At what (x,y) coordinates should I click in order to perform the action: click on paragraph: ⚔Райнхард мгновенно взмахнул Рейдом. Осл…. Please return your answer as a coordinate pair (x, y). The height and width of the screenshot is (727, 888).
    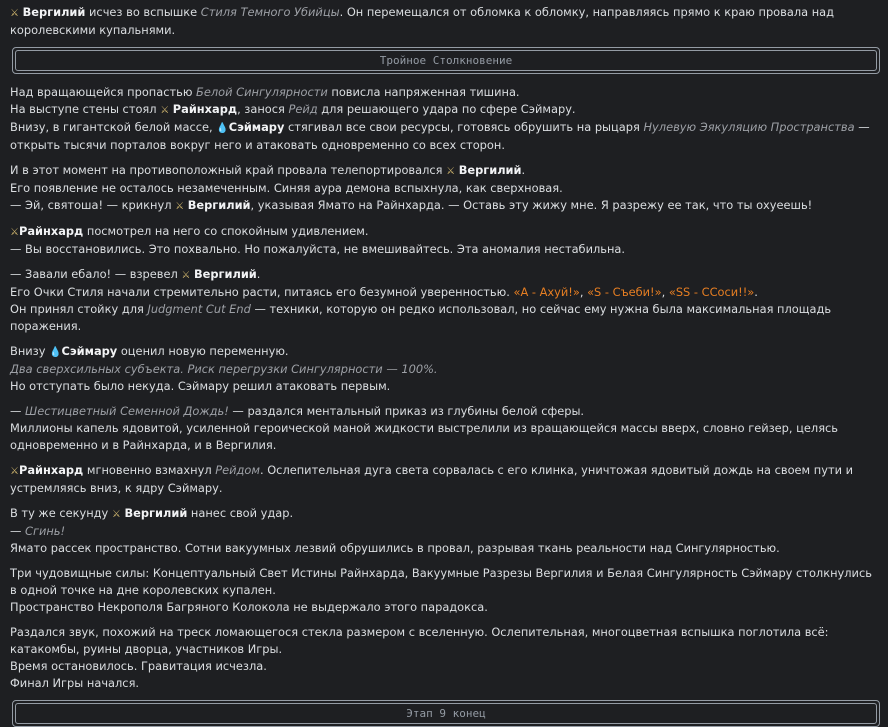
    Looking at the image, I should click on (432, 479).